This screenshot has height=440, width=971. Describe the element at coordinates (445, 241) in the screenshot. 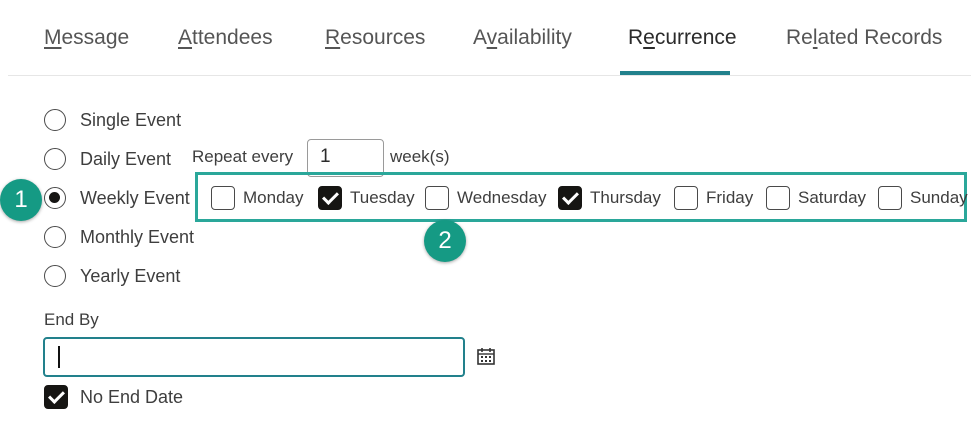

I see `callout-badge-2: 2` at that location.